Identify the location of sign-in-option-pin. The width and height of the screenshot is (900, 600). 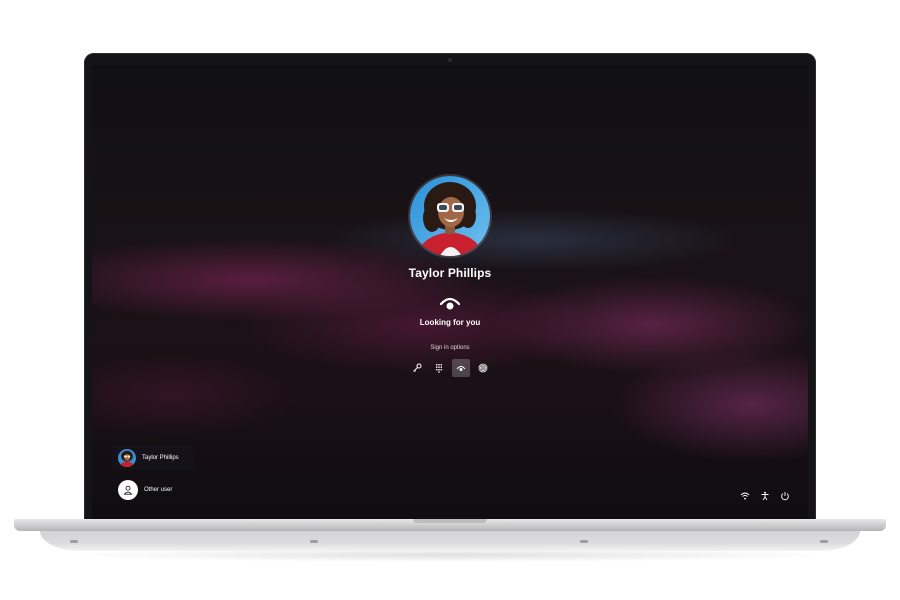
(439, 368).